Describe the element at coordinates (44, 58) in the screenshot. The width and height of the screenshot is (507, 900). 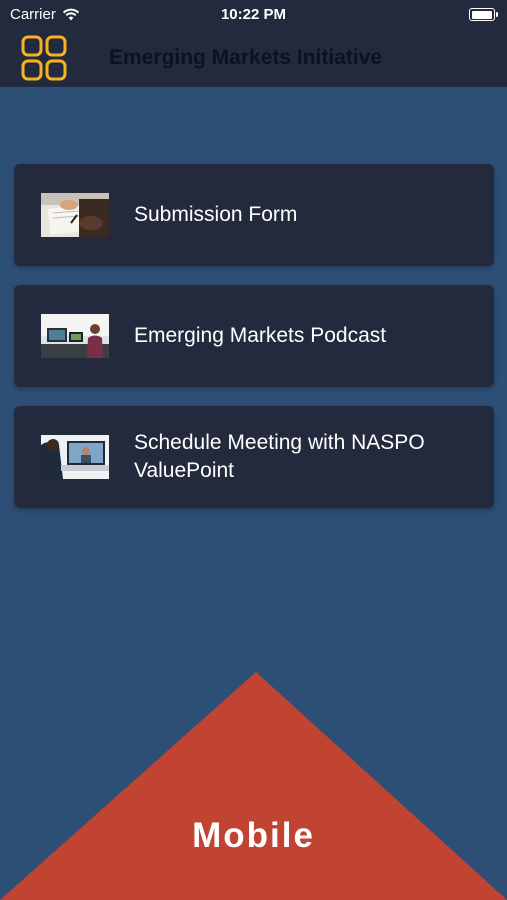
I see `grid-icon` at that location.